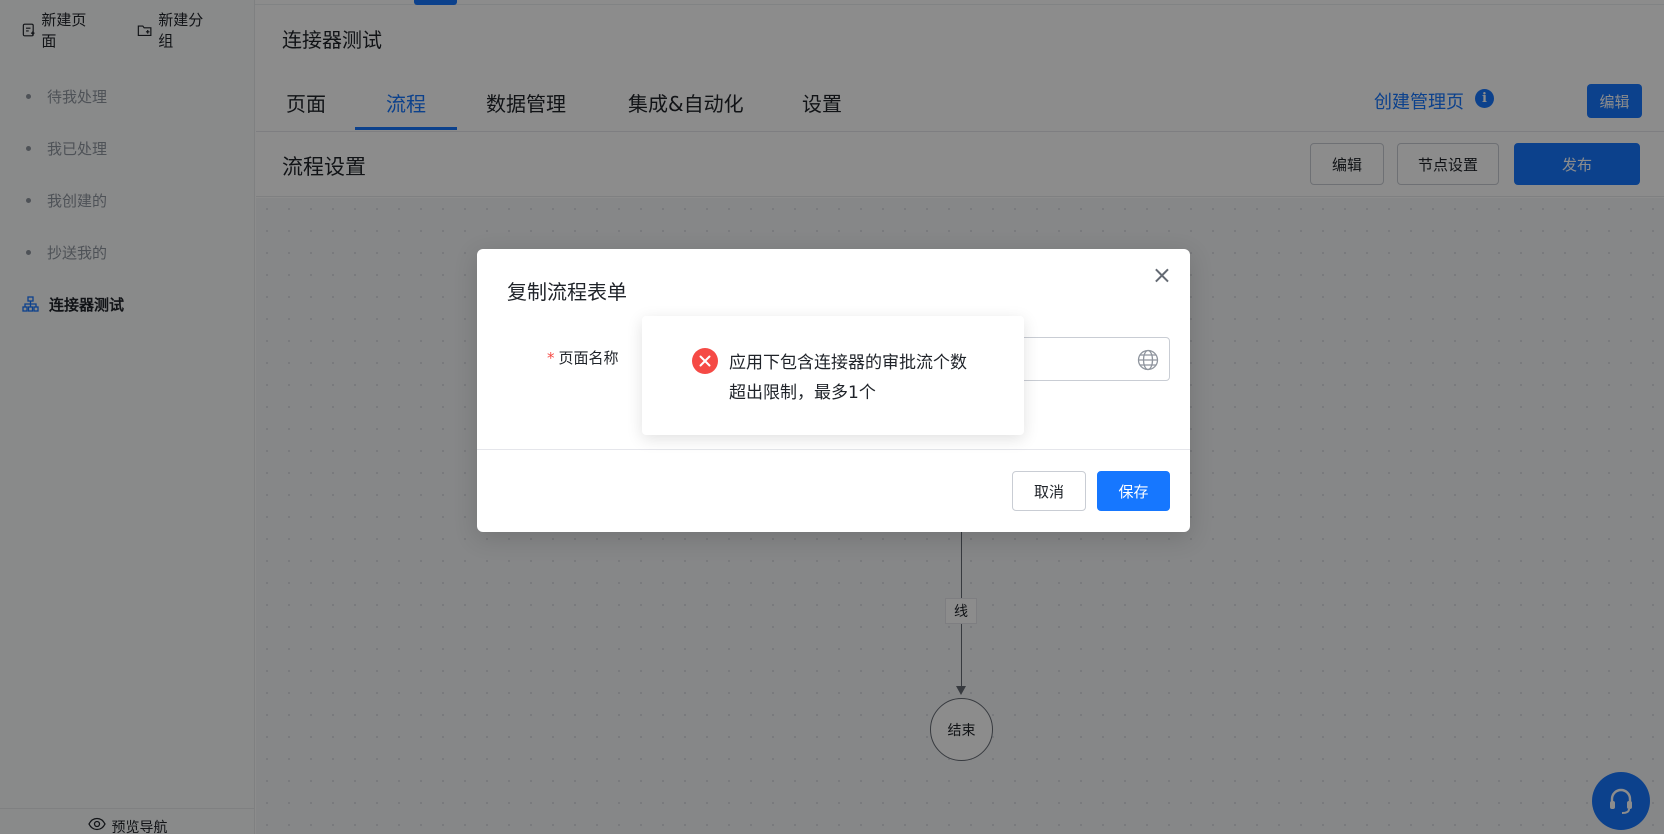 Image resolution: width=1664 pixels, height=834 pixels. What do you see at coordinates (1133, 491) in the screenshot?
I see `save-button: 保存` at bounding box center [1133, 491].